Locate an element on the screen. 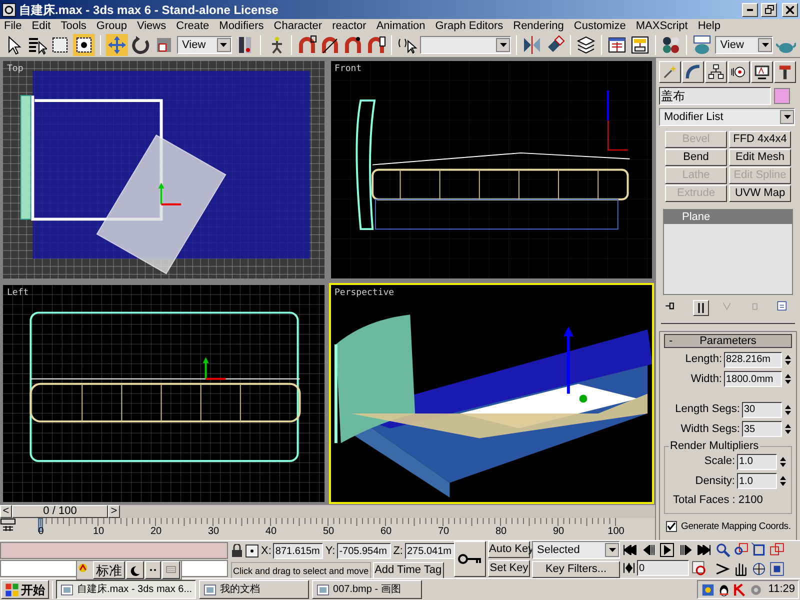  track-view-icon is located at coordinates (617, 45).